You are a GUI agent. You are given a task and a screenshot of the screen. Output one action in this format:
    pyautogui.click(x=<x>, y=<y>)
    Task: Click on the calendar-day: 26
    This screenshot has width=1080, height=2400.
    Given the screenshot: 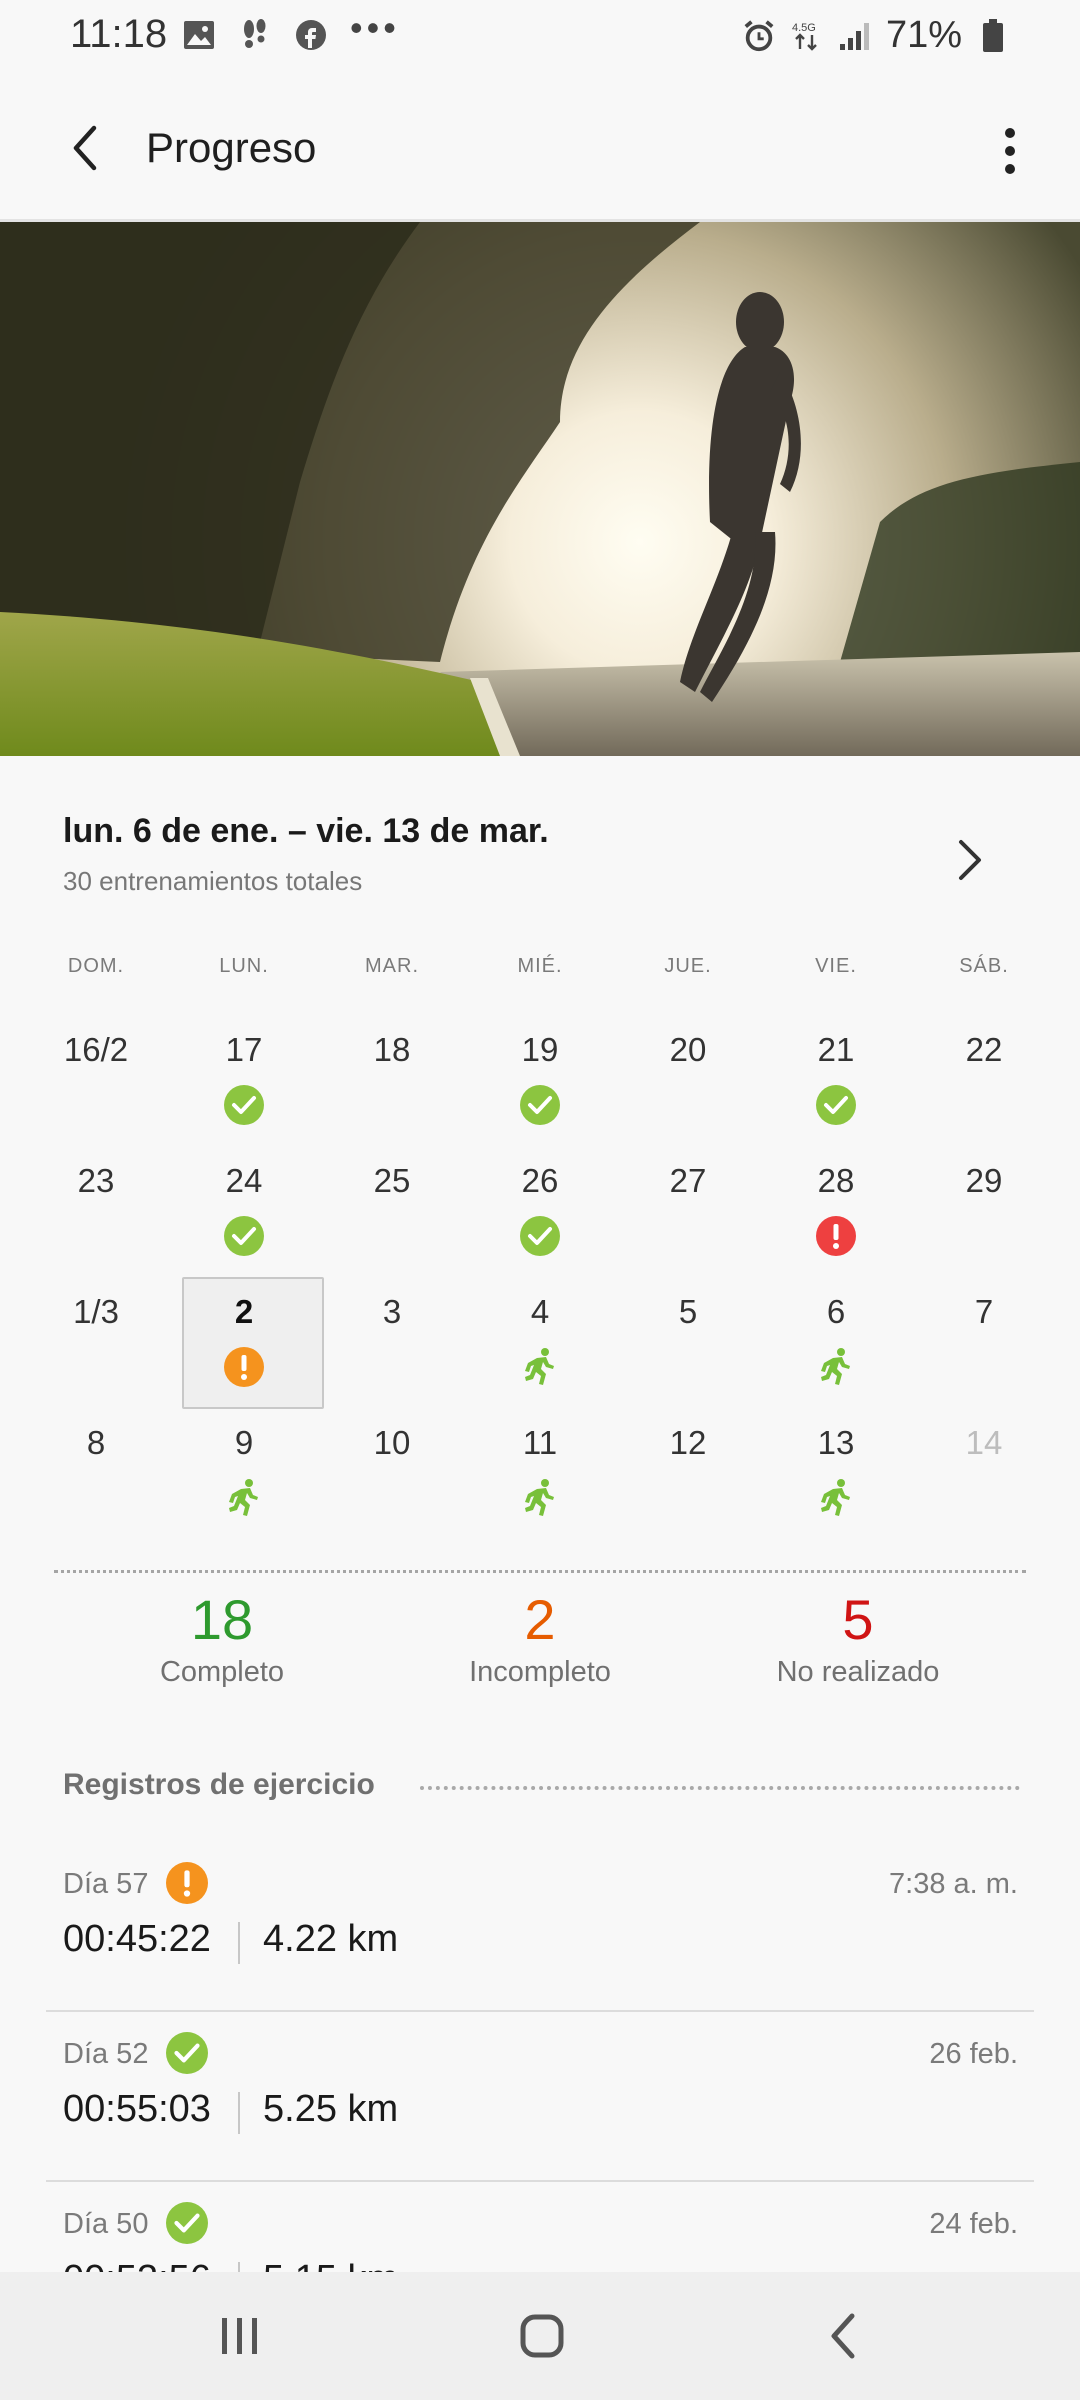 What is the action you would take?
    pyautogui.click(x=540, y=1181)
    